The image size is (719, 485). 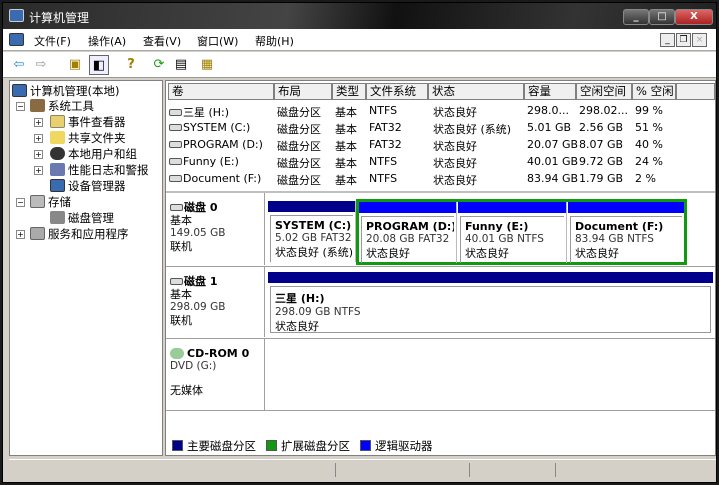 What do you see at coordinates (41, 65) in the screenshot?
I see `forward-icon: ⇨` at bounding box center [41, 65].